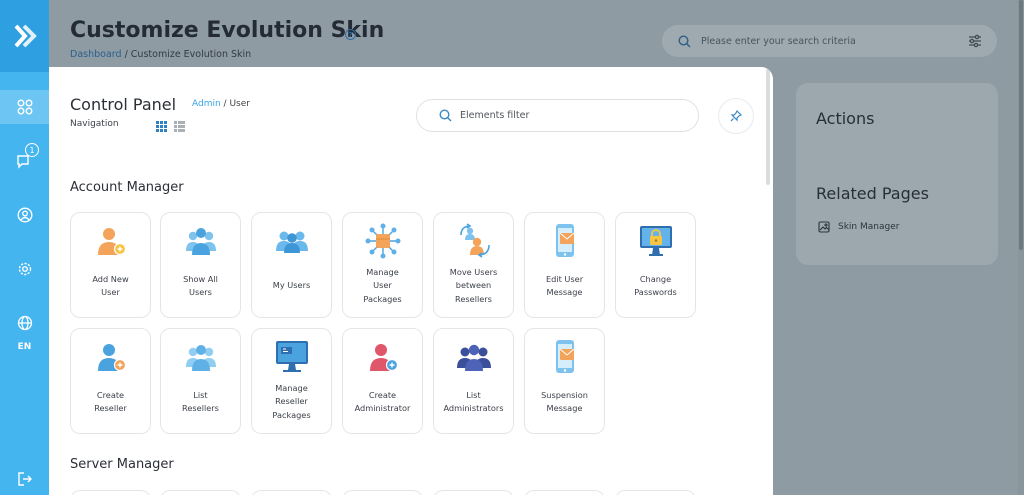  I want to click on panel-breadcrumb: Admin / User, so click(221, 104).